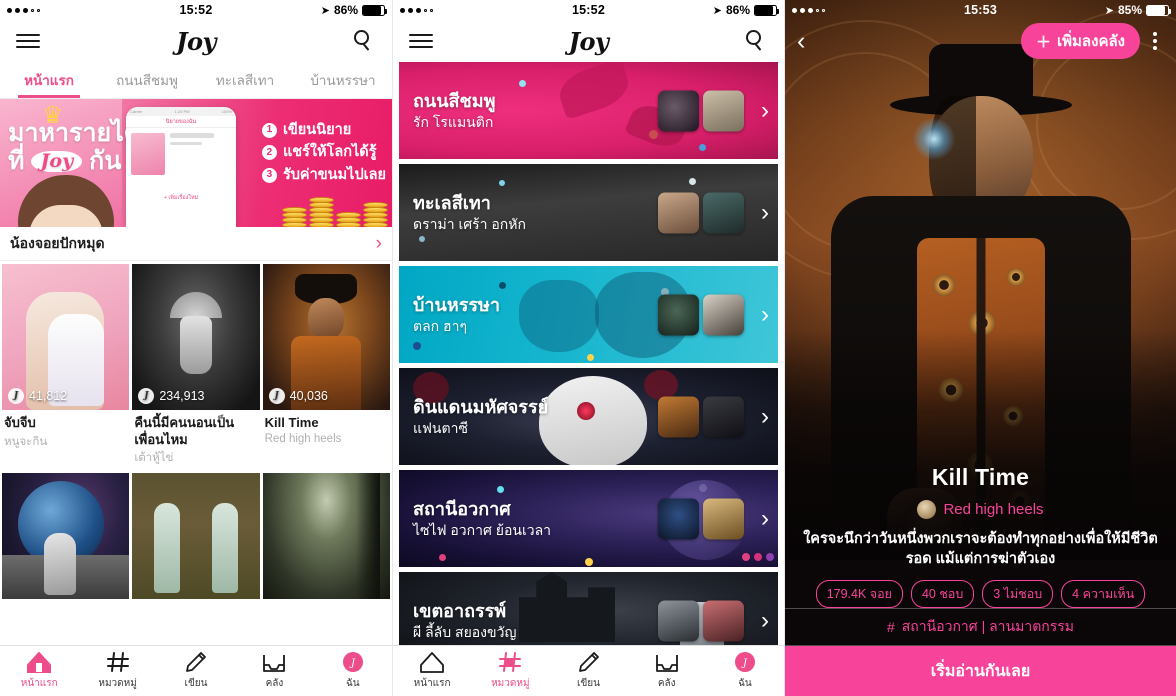 This screenshot has width=1176, height=696. Describe the element at coordinates (66, 368) in the screenshot. I see `story-card: J 41,812 จับจีบ หนูจะกิน` at that location.